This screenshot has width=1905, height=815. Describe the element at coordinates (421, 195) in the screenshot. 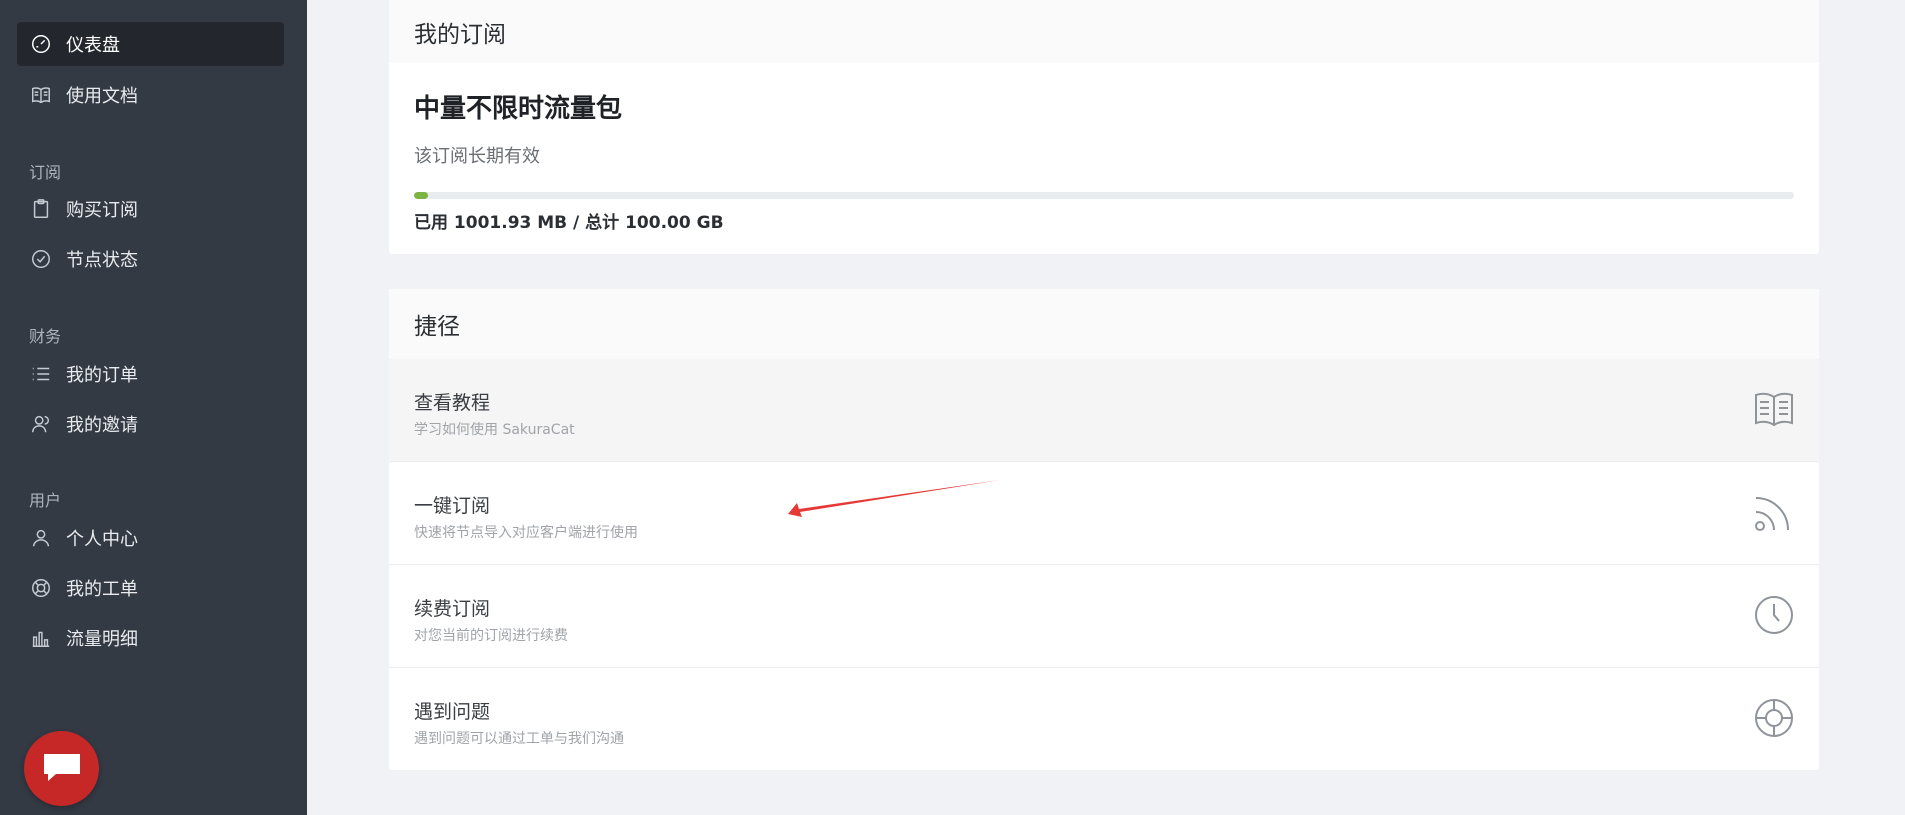

I see `usage-progress-fill` at that location.